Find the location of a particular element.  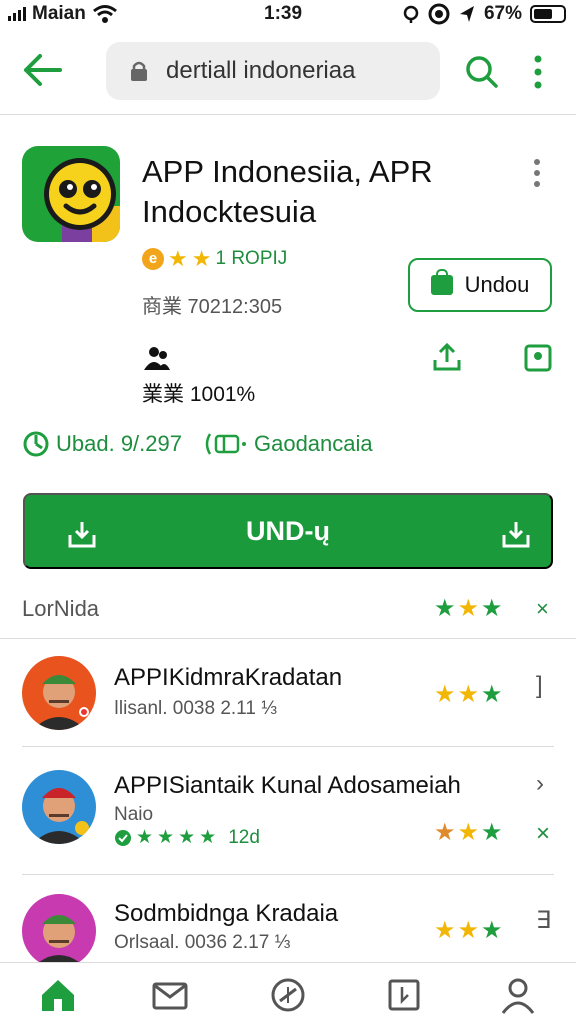

battery-percent: 67% is located at coordinates (502, 13).